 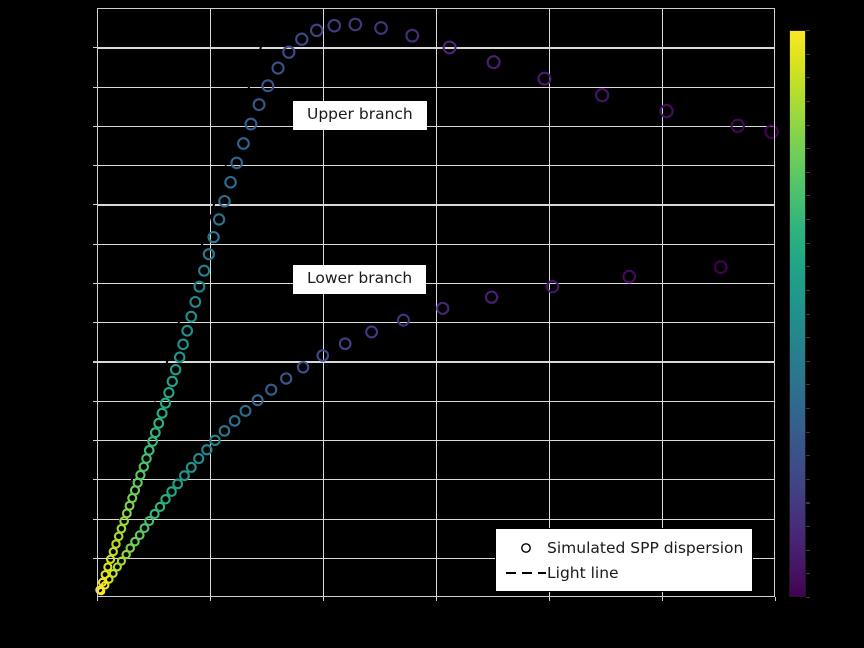 I want to click on legend-row: Light line, so click(x=624, y=572).